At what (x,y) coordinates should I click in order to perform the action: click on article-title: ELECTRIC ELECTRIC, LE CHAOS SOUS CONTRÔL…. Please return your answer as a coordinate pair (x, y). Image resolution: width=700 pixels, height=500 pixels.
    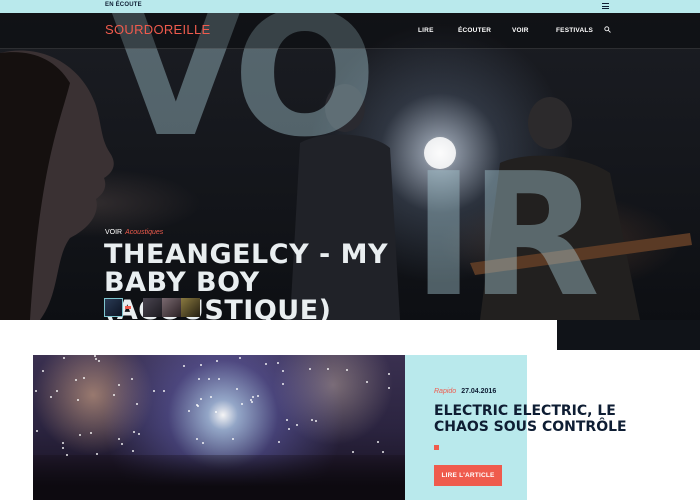
    Looking at the image, I should click on (544, 419).